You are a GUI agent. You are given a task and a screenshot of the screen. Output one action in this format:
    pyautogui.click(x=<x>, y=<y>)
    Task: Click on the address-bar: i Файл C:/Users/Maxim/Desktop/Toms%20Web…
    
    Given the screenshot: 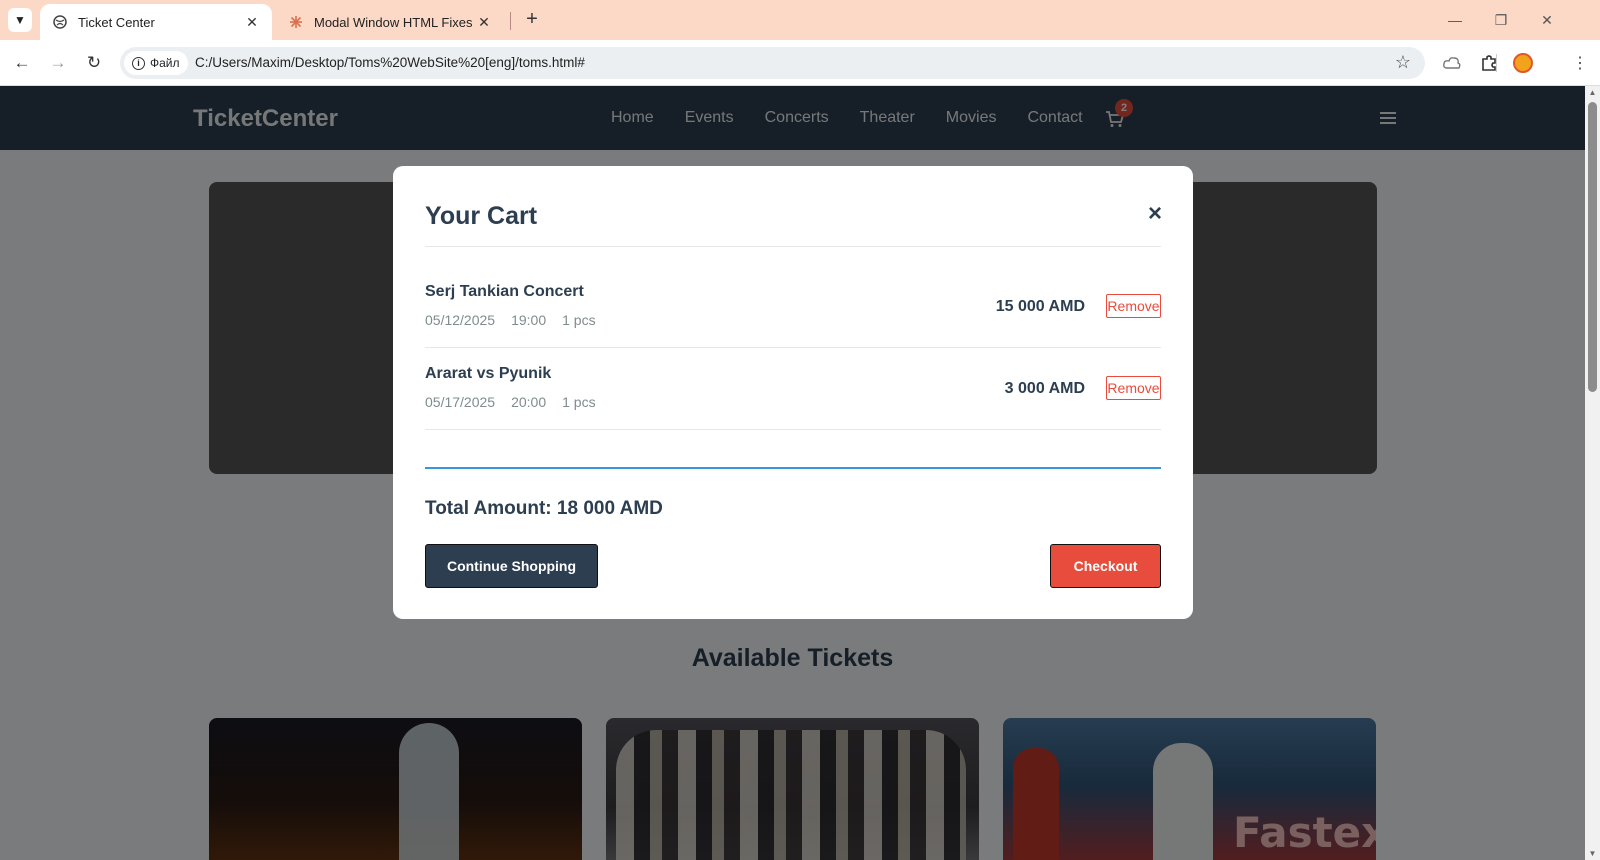 What is the action you would take?
    pyautogui.click(x=772, y=63)
    